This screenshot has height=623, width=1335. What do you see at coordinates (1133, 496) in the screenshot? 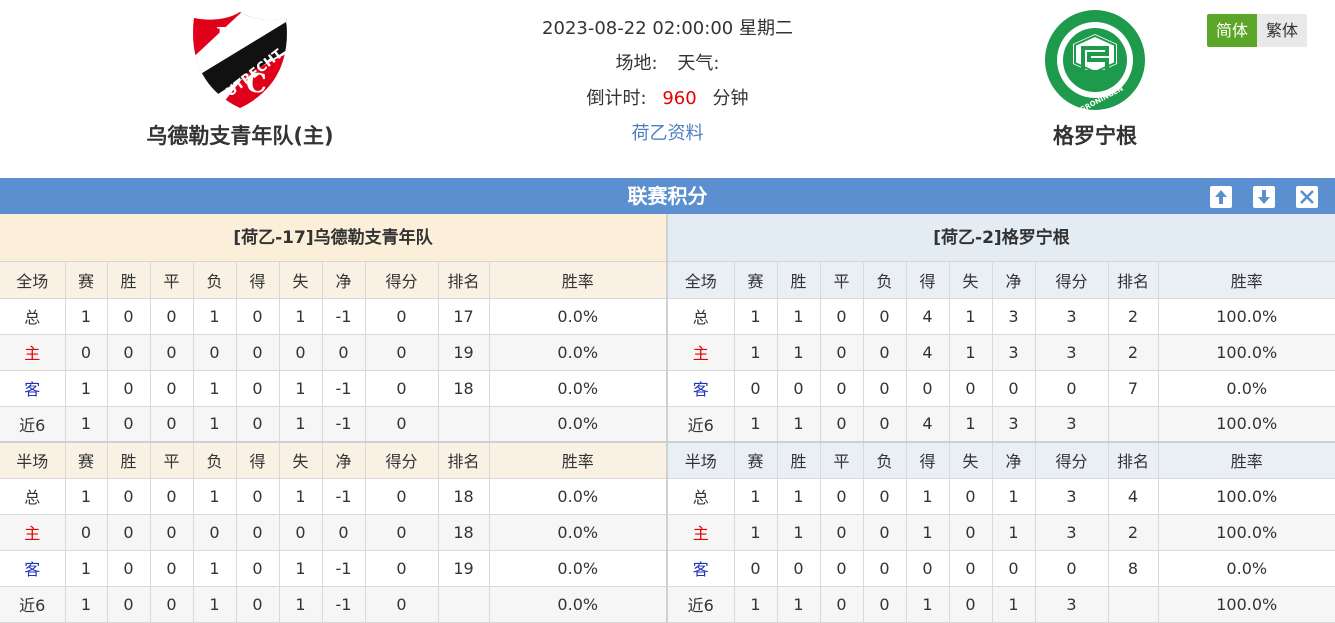
I see `table-cell: 4` at bounding box center [1133, 496].